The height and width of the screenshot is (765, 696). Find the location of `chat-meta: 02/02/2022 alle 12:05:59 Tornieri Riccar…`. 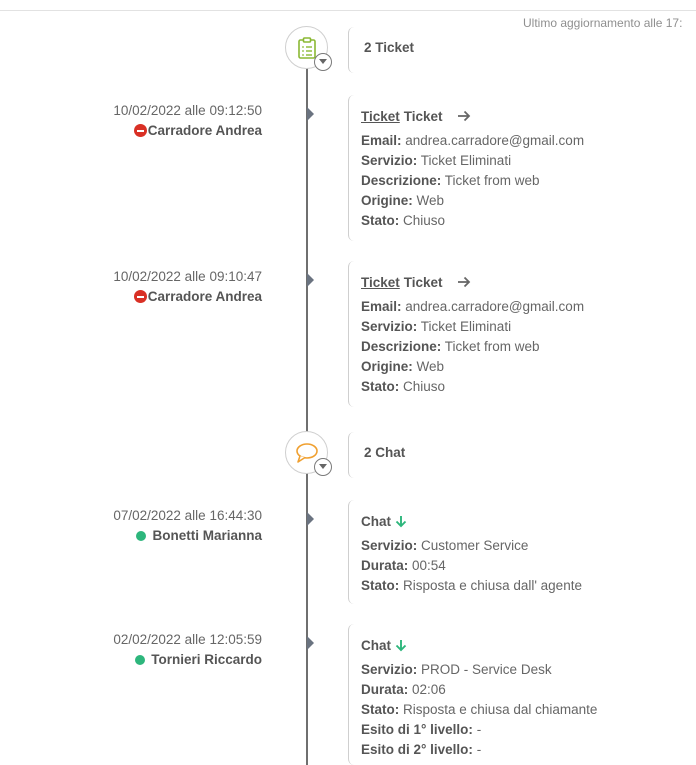

chat-meta: 02/02/2022 alle 12:05:59 Tornieri Riccar… is located at coordinates (187, 649).